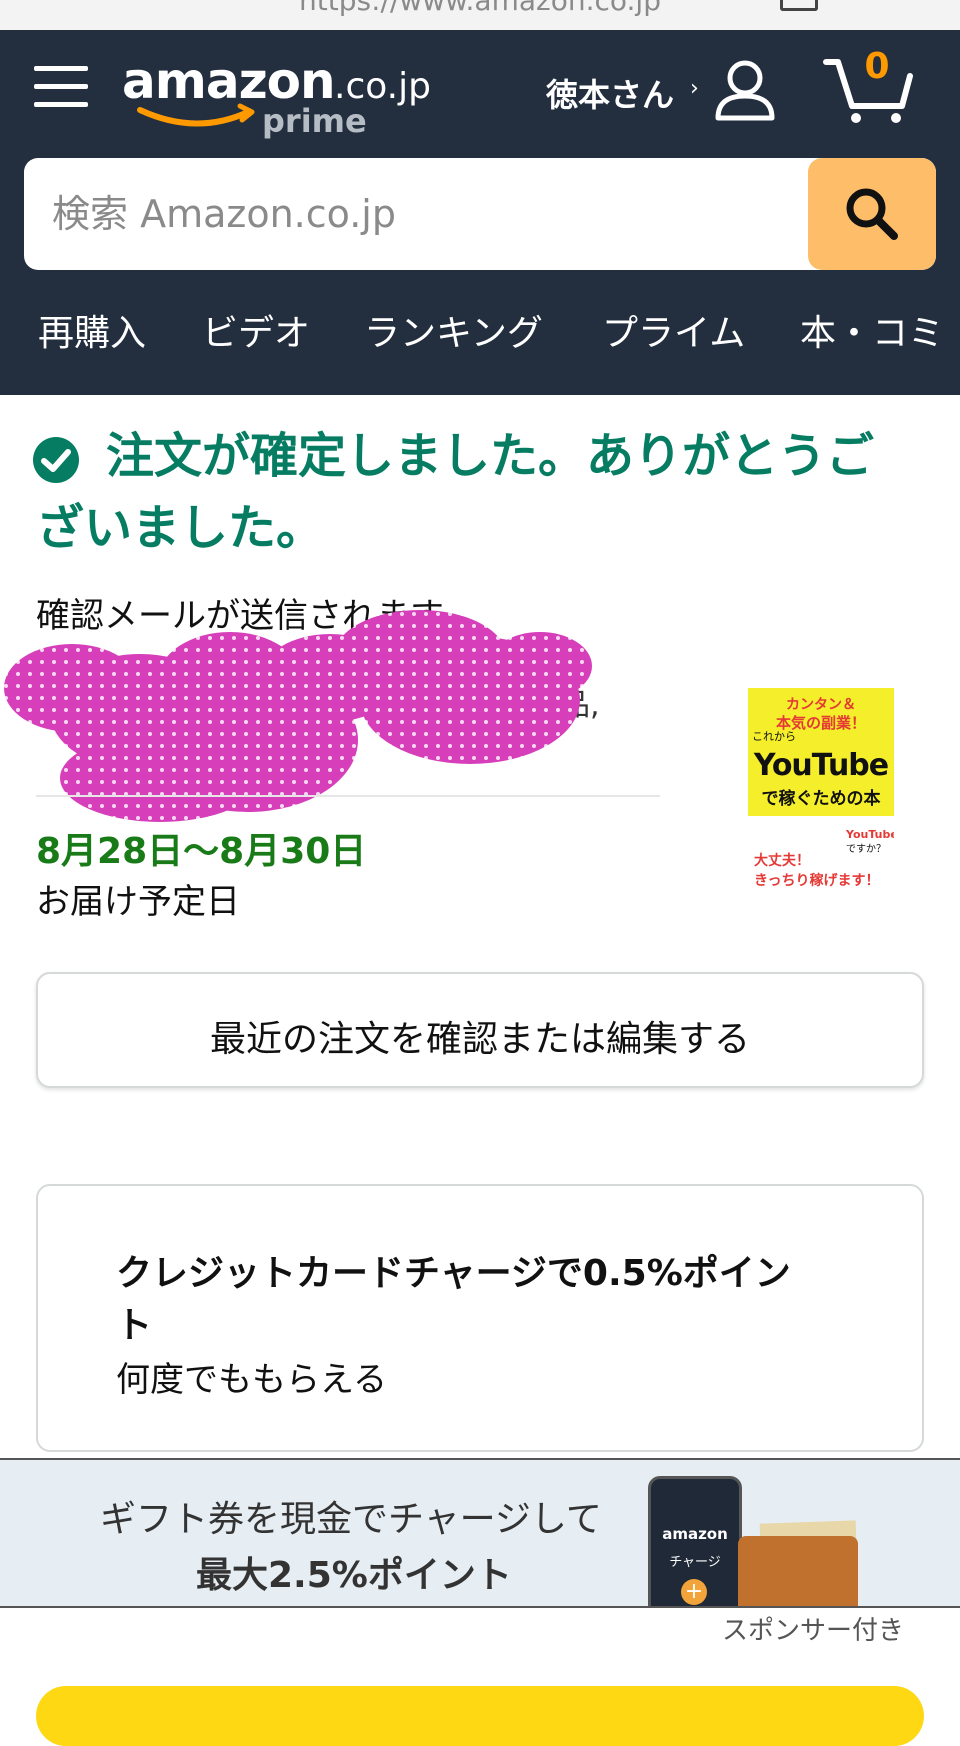 This screenshot has width=960, height=1746. Describe the element at coordinates (821, 705) in the screenshot. I see `book-text-1: カンタン＆` at that location.